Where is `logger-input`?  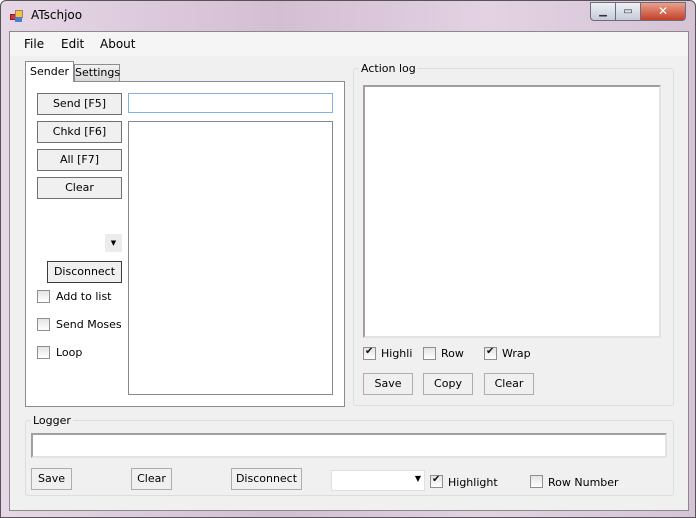
logger-input is located at coordinates (349, 445).